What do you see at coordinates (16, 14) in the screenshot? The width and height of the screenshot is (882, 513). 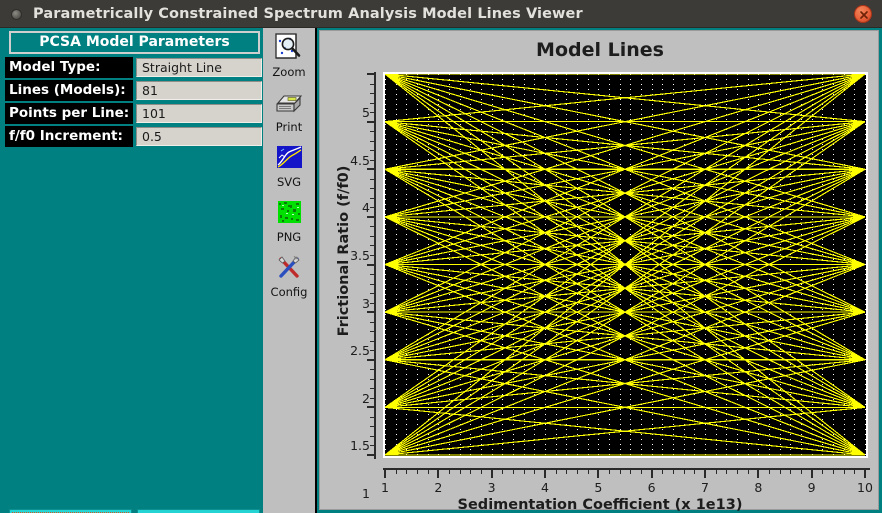 I see `window-menu-dot-icon` at bounding box center [16, 14].